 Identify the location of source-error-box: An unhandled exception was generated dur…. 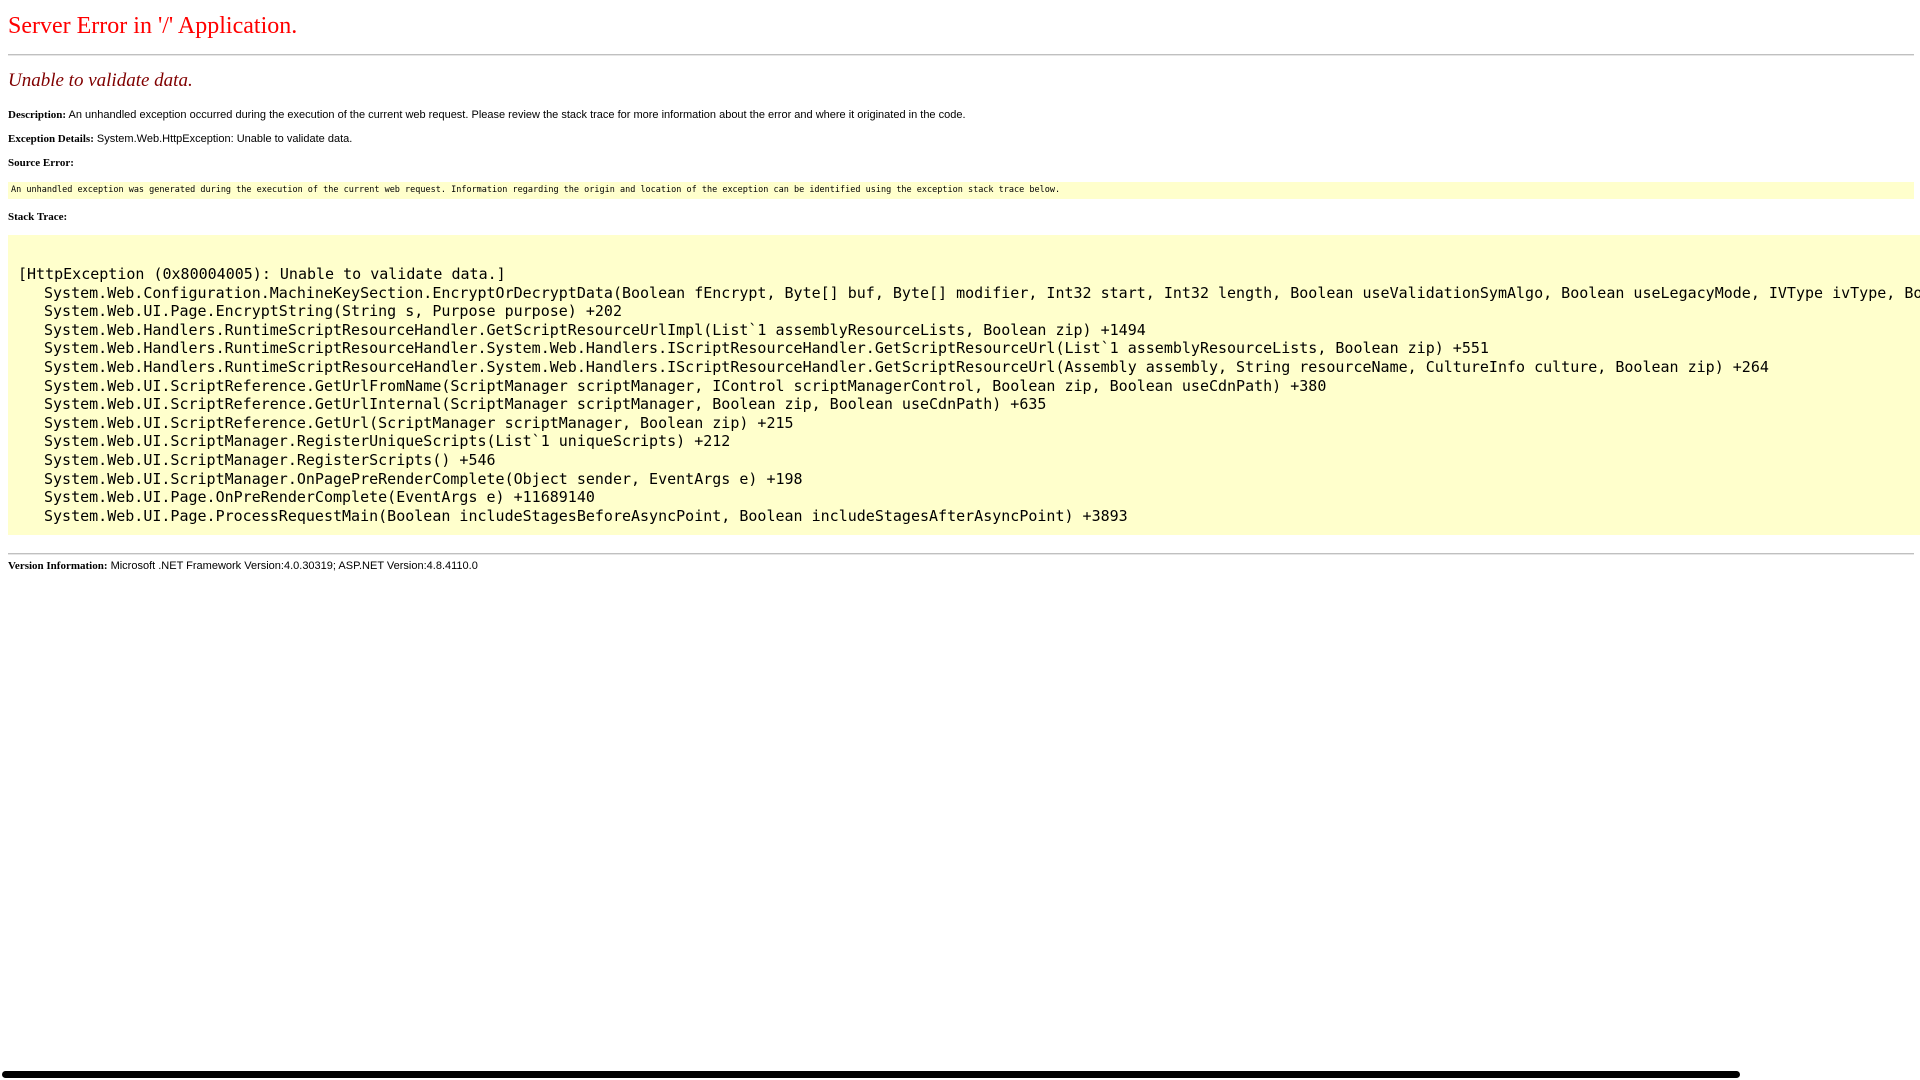
(961, 190).